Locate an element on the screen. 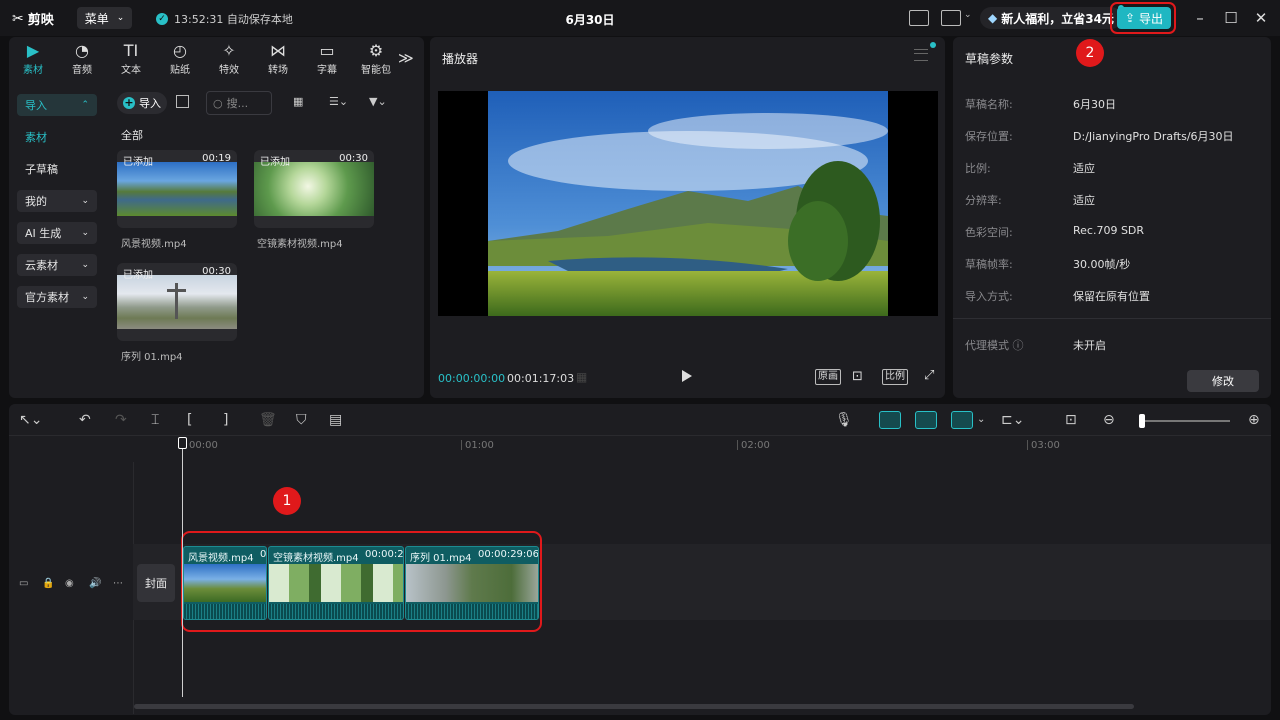  sidebar-item-mine: 我的 ⌄ is located at coordinates (57, 201).